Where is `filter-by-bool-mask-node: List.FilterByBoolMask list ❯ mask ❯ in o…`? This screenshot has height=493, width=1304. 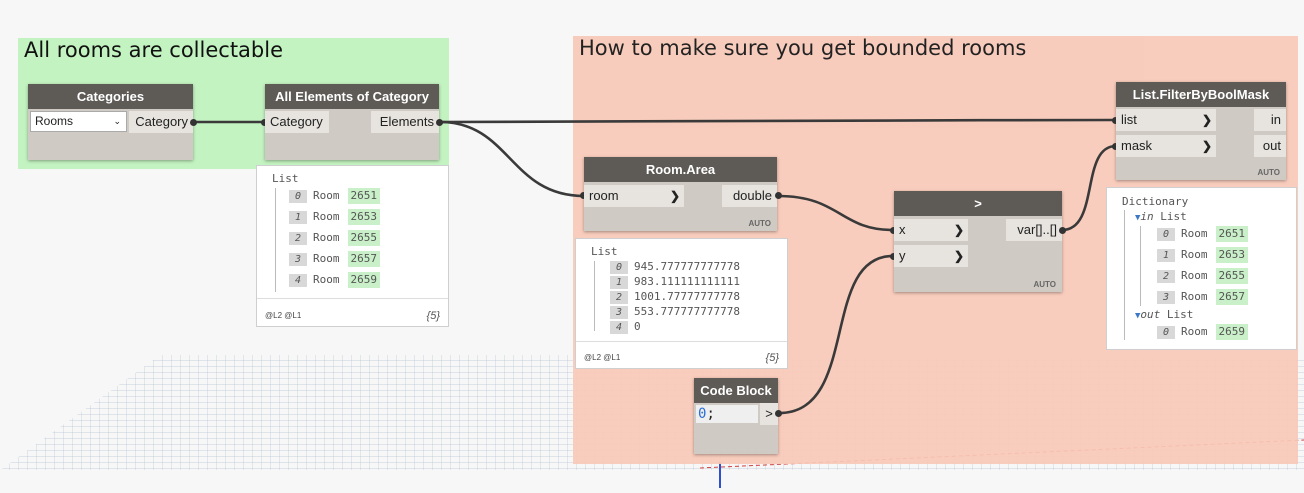 filter-by-bool-mask-node: List.FilterByBoolMask list ❯ mask ❯ in o… is located at coordinates (1199, 131).